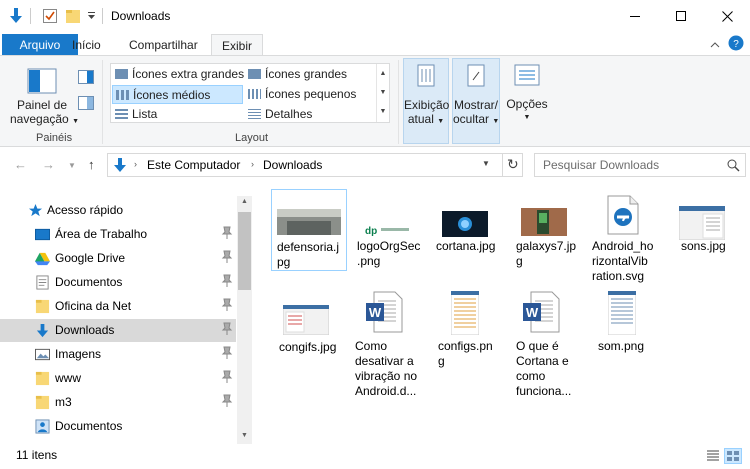 The height and width of the screenshot is (469, 750). Describe the element at coordinates (86, 45) in the screenshot. I see `tab-inicio: Início` at that location.